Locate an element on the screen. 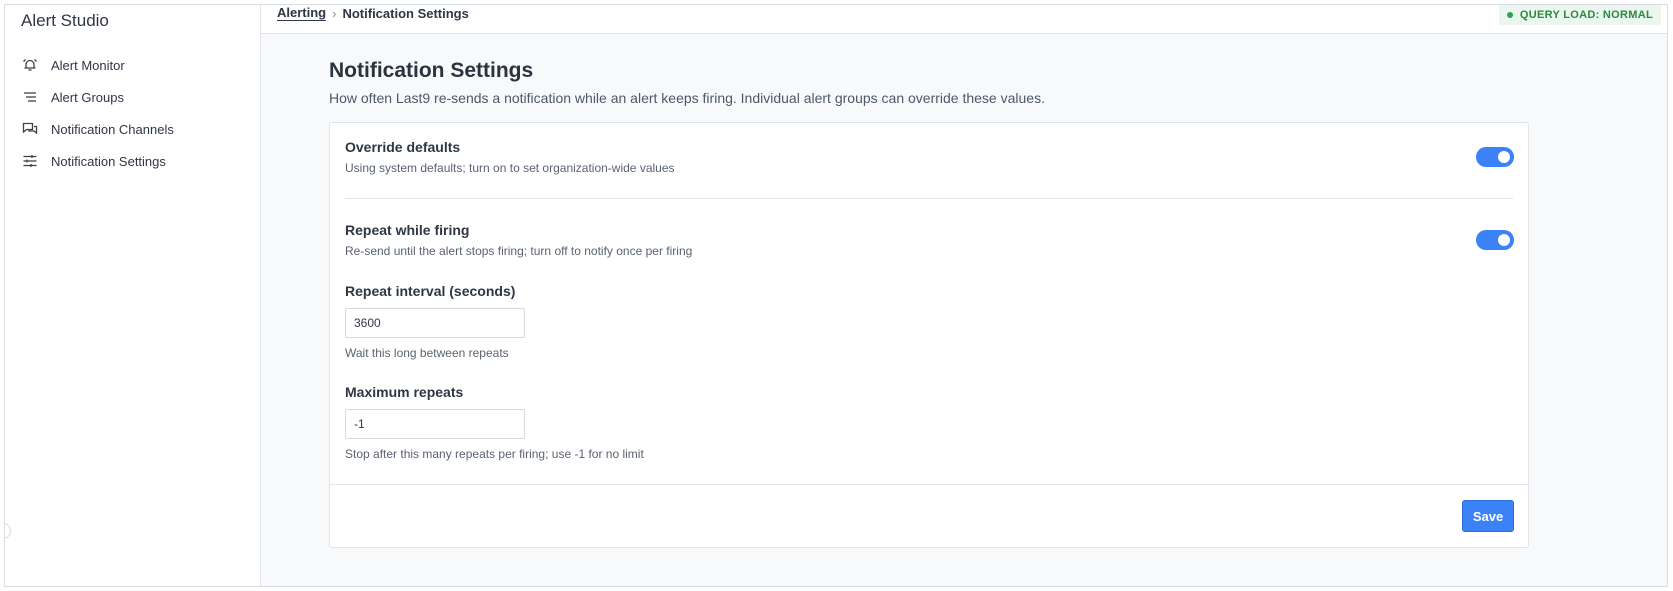 This screenshot has height=591, width=1673. repeat-while-firing-toggle is located at coordinates (1495, 240).